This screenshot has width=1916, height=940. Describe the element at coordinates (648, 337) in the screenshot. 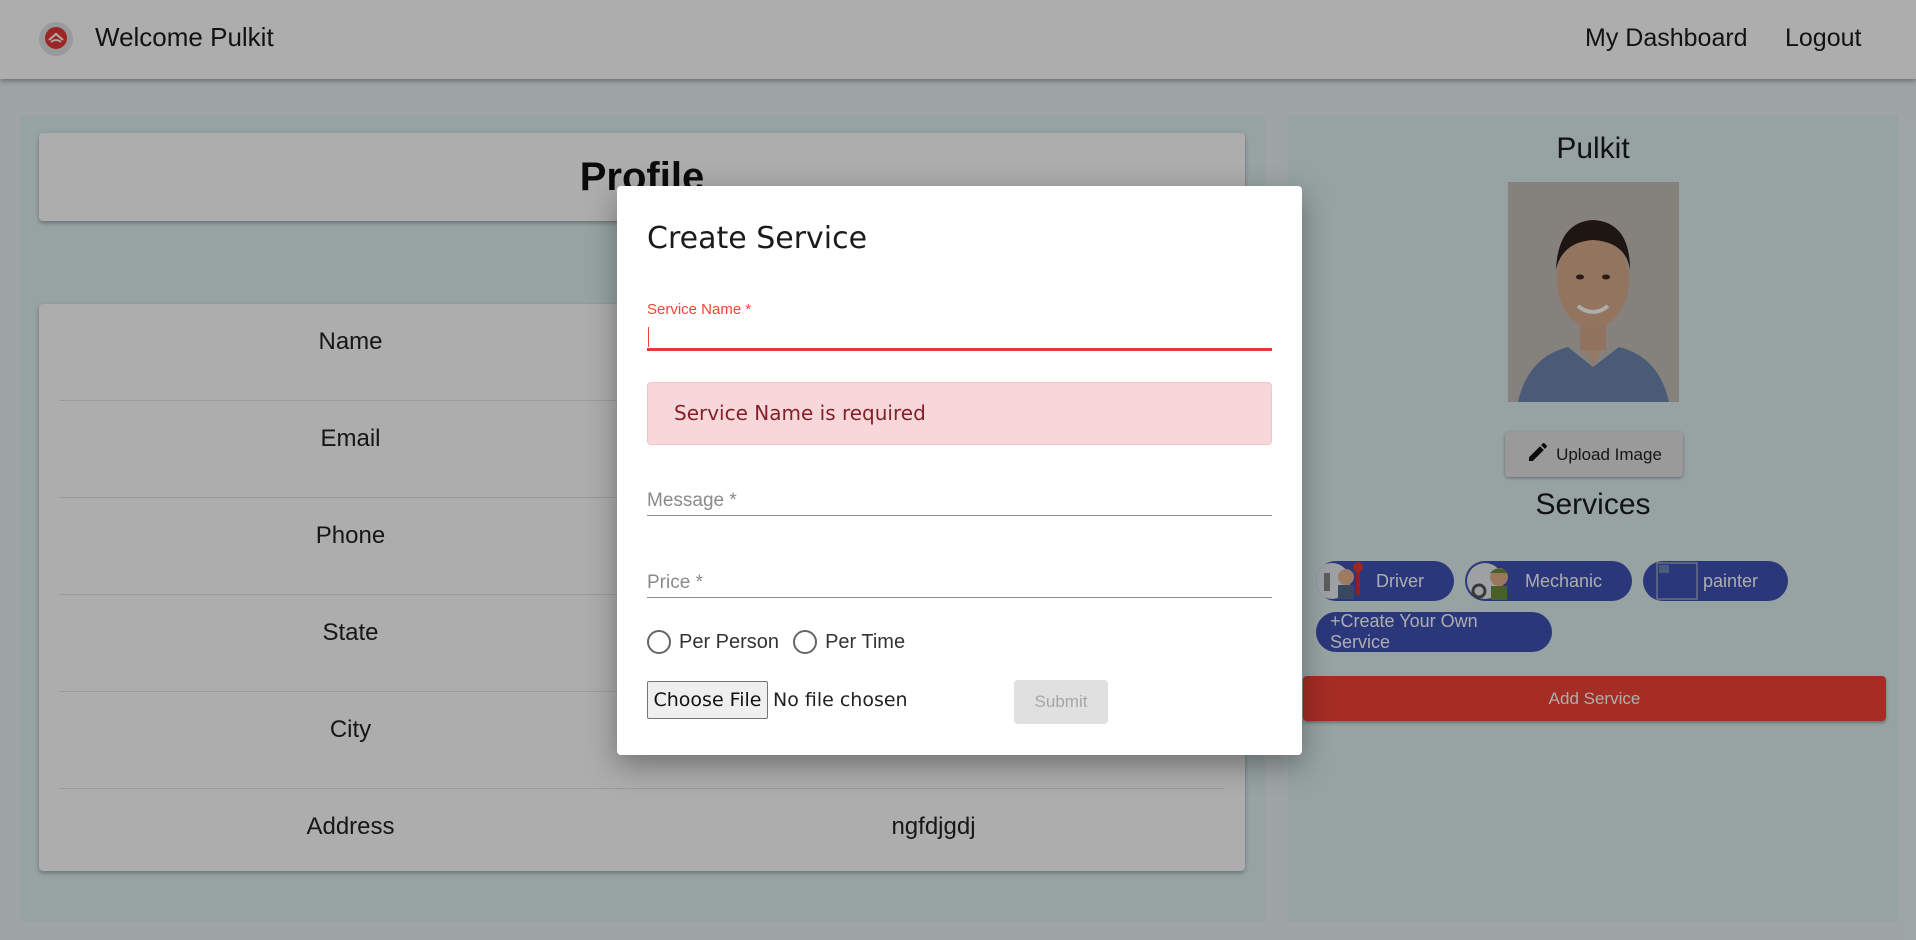

I see `text-caret` at that location.